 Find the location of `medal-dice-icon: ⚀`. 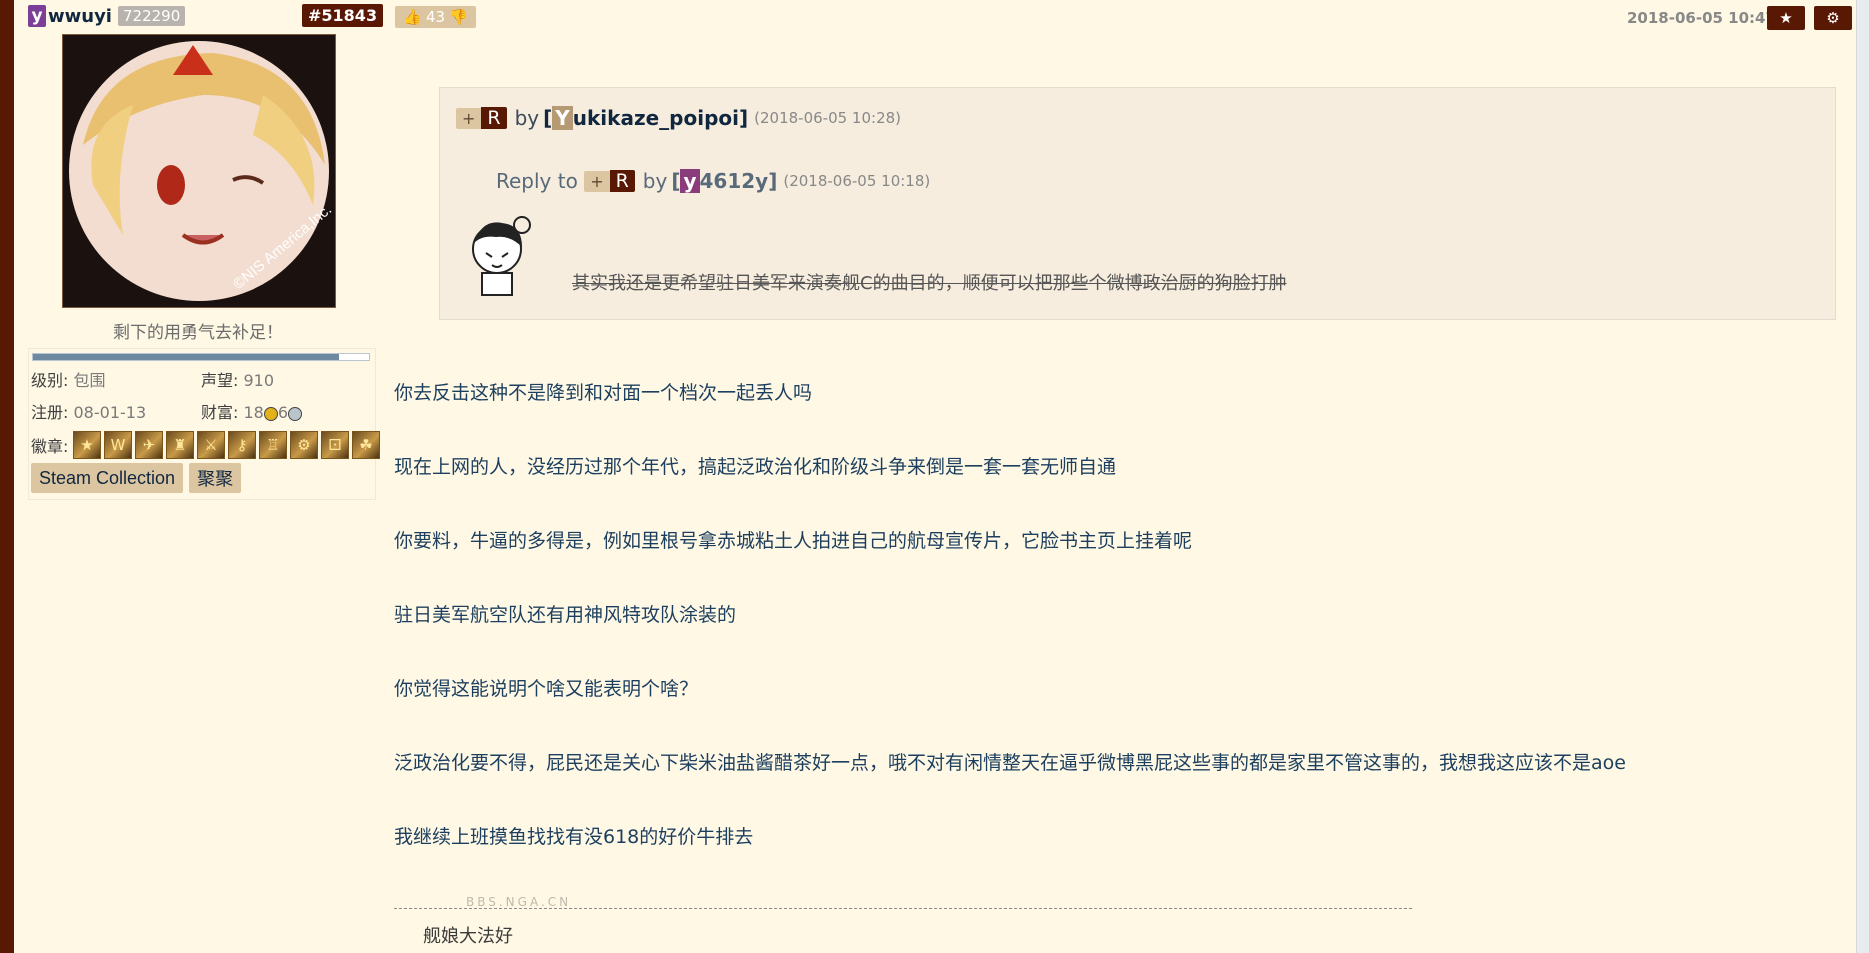

medal-dice-icon: ⚀ is located at coordinates (335, 445).